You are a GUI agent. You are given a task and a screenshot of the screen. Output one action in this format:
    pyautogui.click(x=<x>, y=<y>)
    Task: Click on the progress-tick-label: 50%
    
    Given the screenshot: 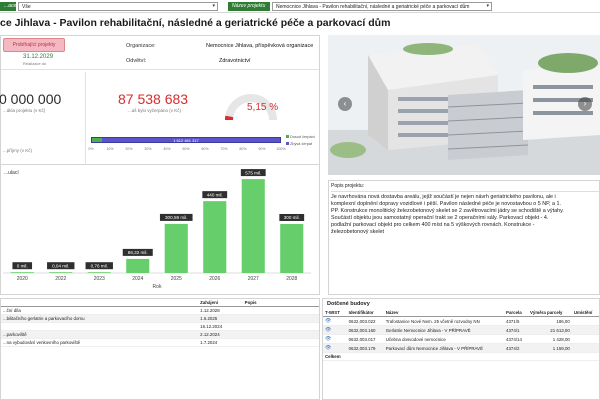 What is the action you would take?
    pyautogui.click(x=186, y=149)
    